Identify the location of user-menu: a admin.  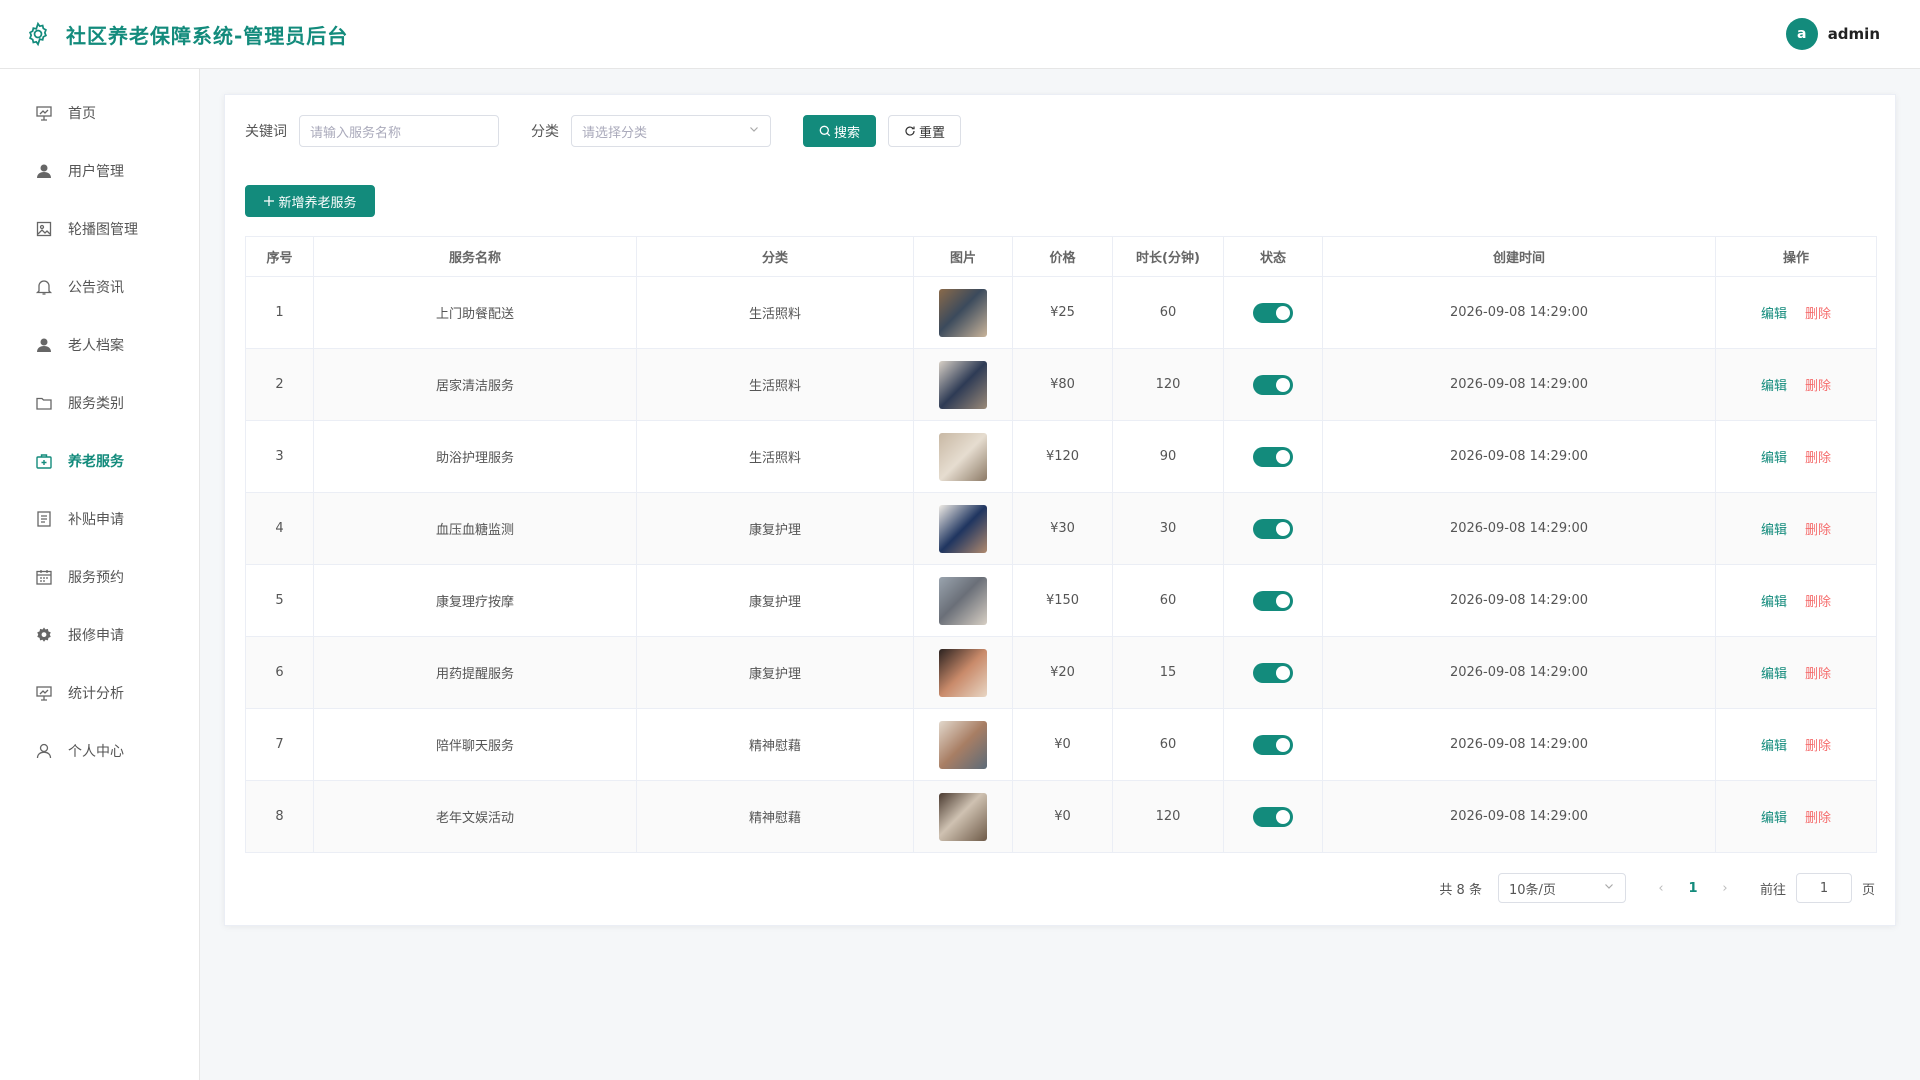
(1832, 34).